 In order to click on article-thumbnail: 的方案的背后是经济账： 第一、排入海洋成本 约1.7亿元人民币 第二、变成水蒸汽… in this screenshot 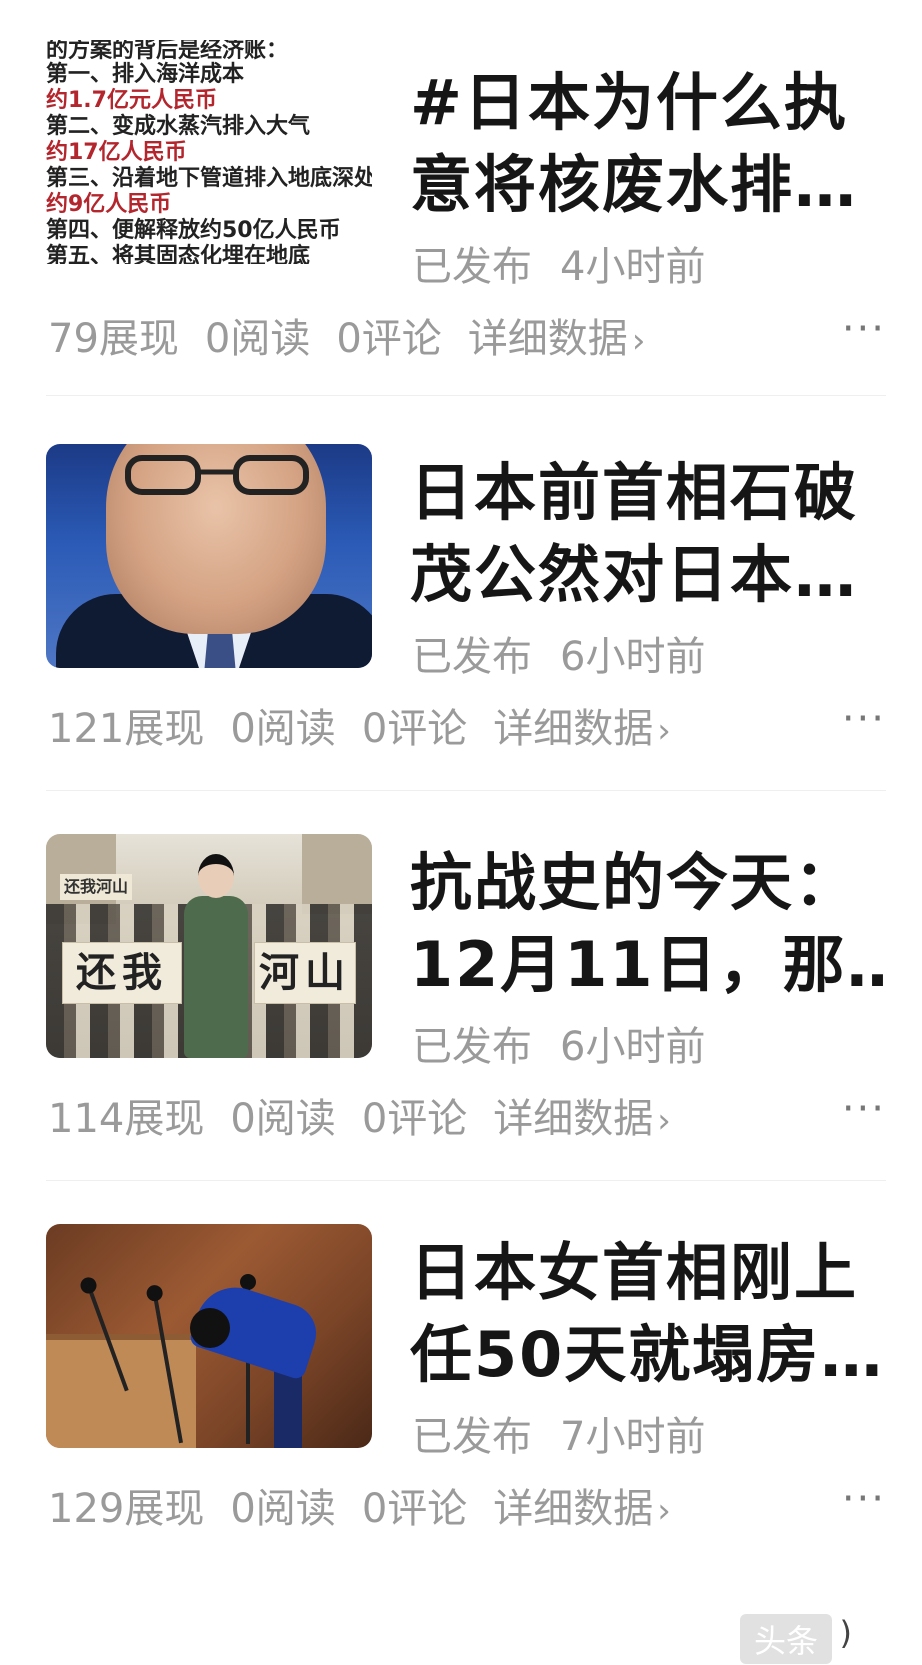, I will do `click(209, 152)`.